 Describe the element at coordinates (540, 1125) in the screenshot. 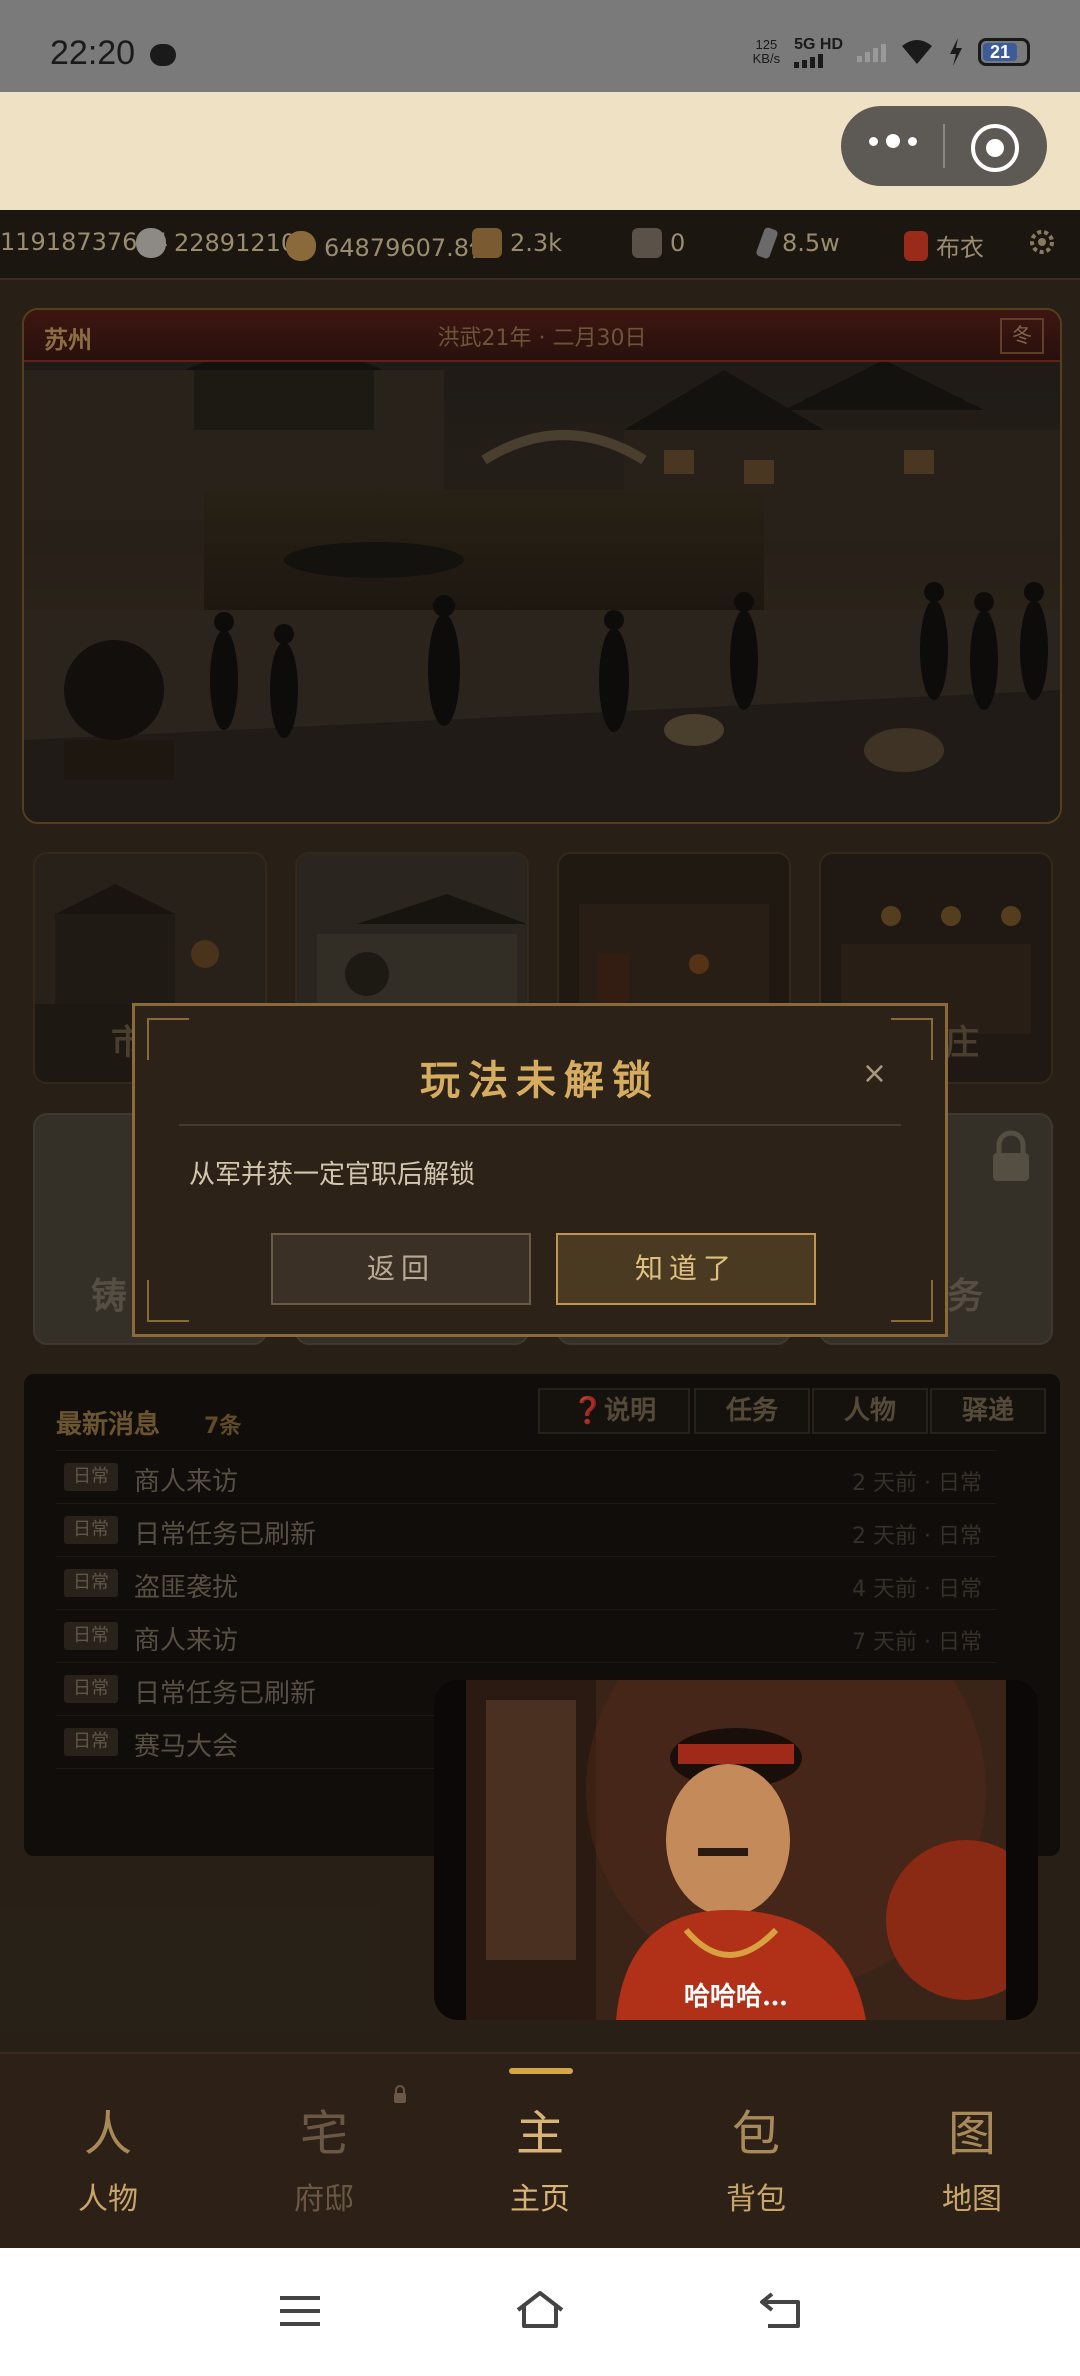

I see `modal-divider` at that location.